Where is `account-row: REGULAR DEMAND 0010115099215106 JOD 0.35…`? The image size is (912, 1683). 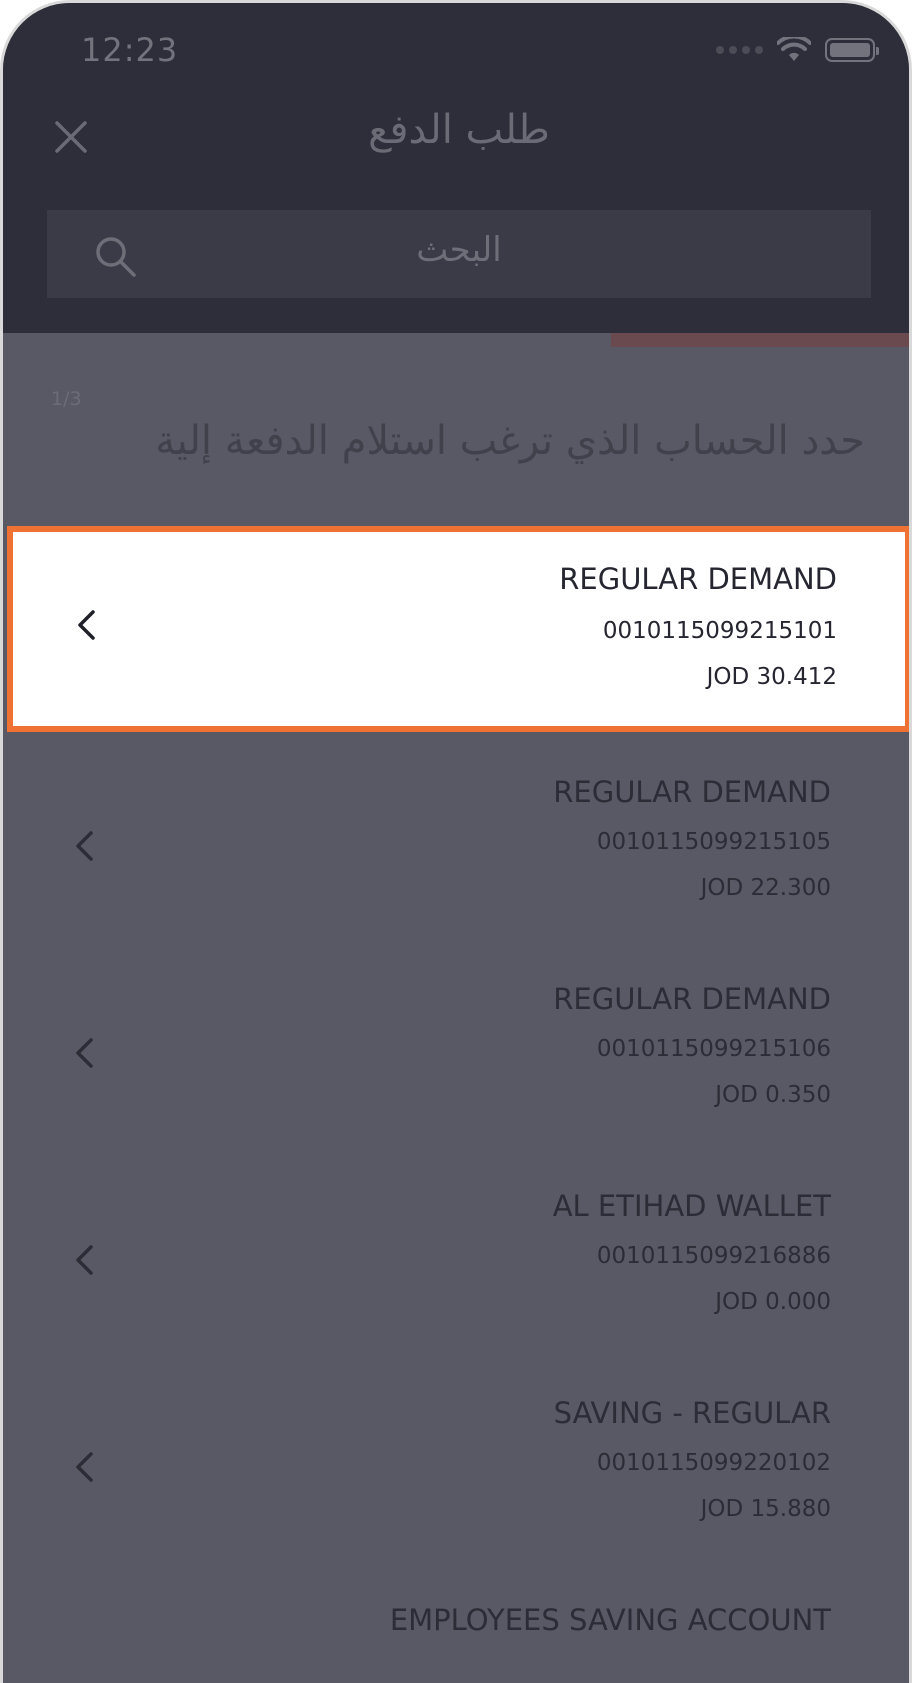
account-row: REGULAR DEMAND 0010115099215106 JOD 0.35… is located at coordinates (459, 1049).